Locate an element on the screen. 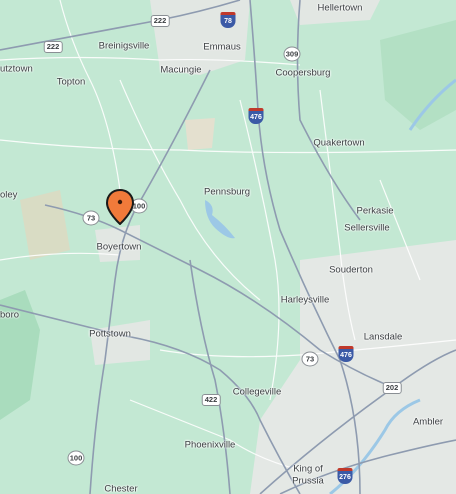 Image resolution: width=456 pixels, height=494 pixels. pa-route-73-shield-east: 73 is located at coordinates (310, 359).